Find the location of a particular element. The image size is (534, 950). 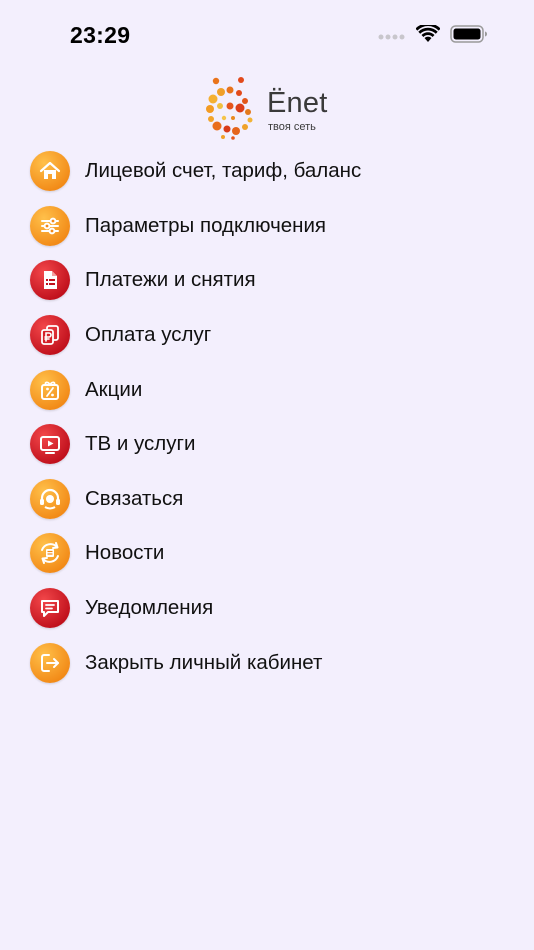

enet-logo: Ёnet твоя сеть is located at coordinates (270, 108).